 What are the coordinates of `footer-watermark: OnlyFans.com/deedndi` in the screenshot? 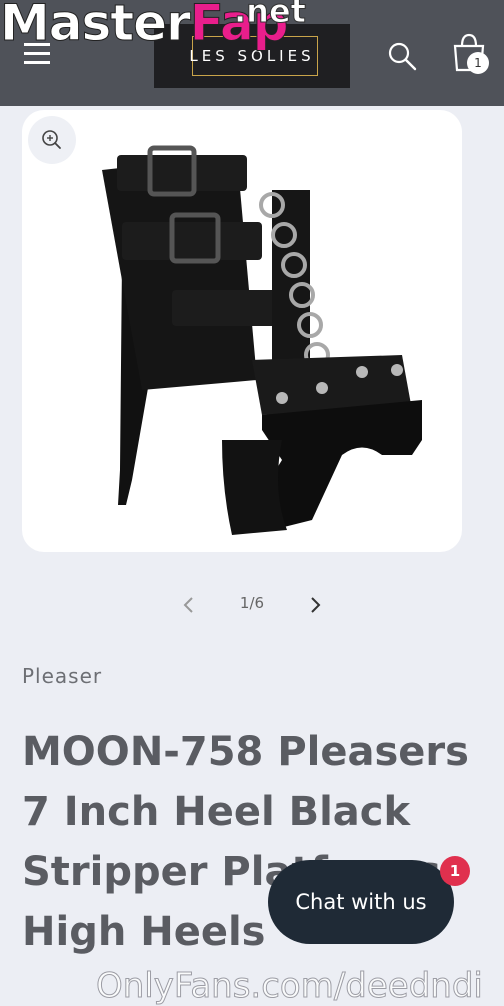 It's located at (290, 986).